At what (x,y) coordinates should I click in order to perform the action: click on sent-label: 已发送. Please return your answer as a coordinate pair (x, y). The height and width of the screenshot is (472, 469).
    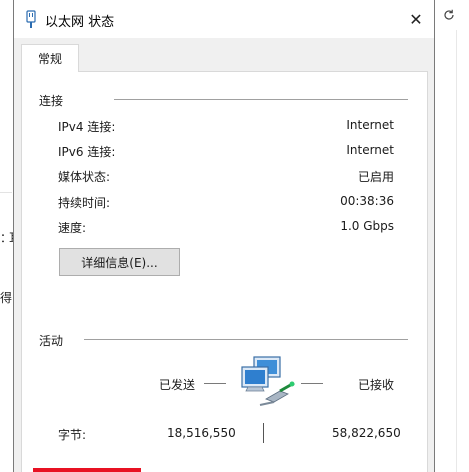
    Looking at the image, I should click on (177, 385).